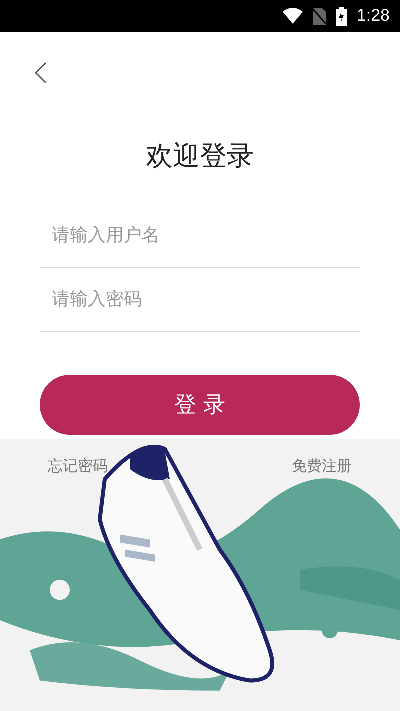 The width and height of the screenshot is (400, 711). Describe the element at coordinates (78, 466) in the screenshot. I see `forgot-password-link: 忘记密码` at that location.